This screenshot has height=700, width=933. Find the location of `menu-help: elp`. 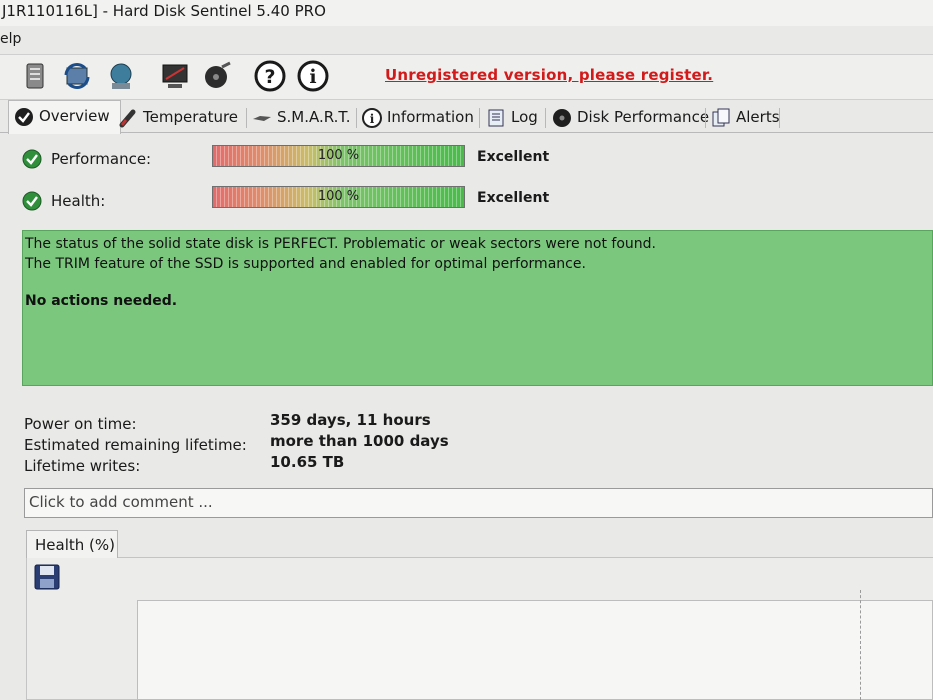

menu-help: elp is located at coordinates (466, 40).